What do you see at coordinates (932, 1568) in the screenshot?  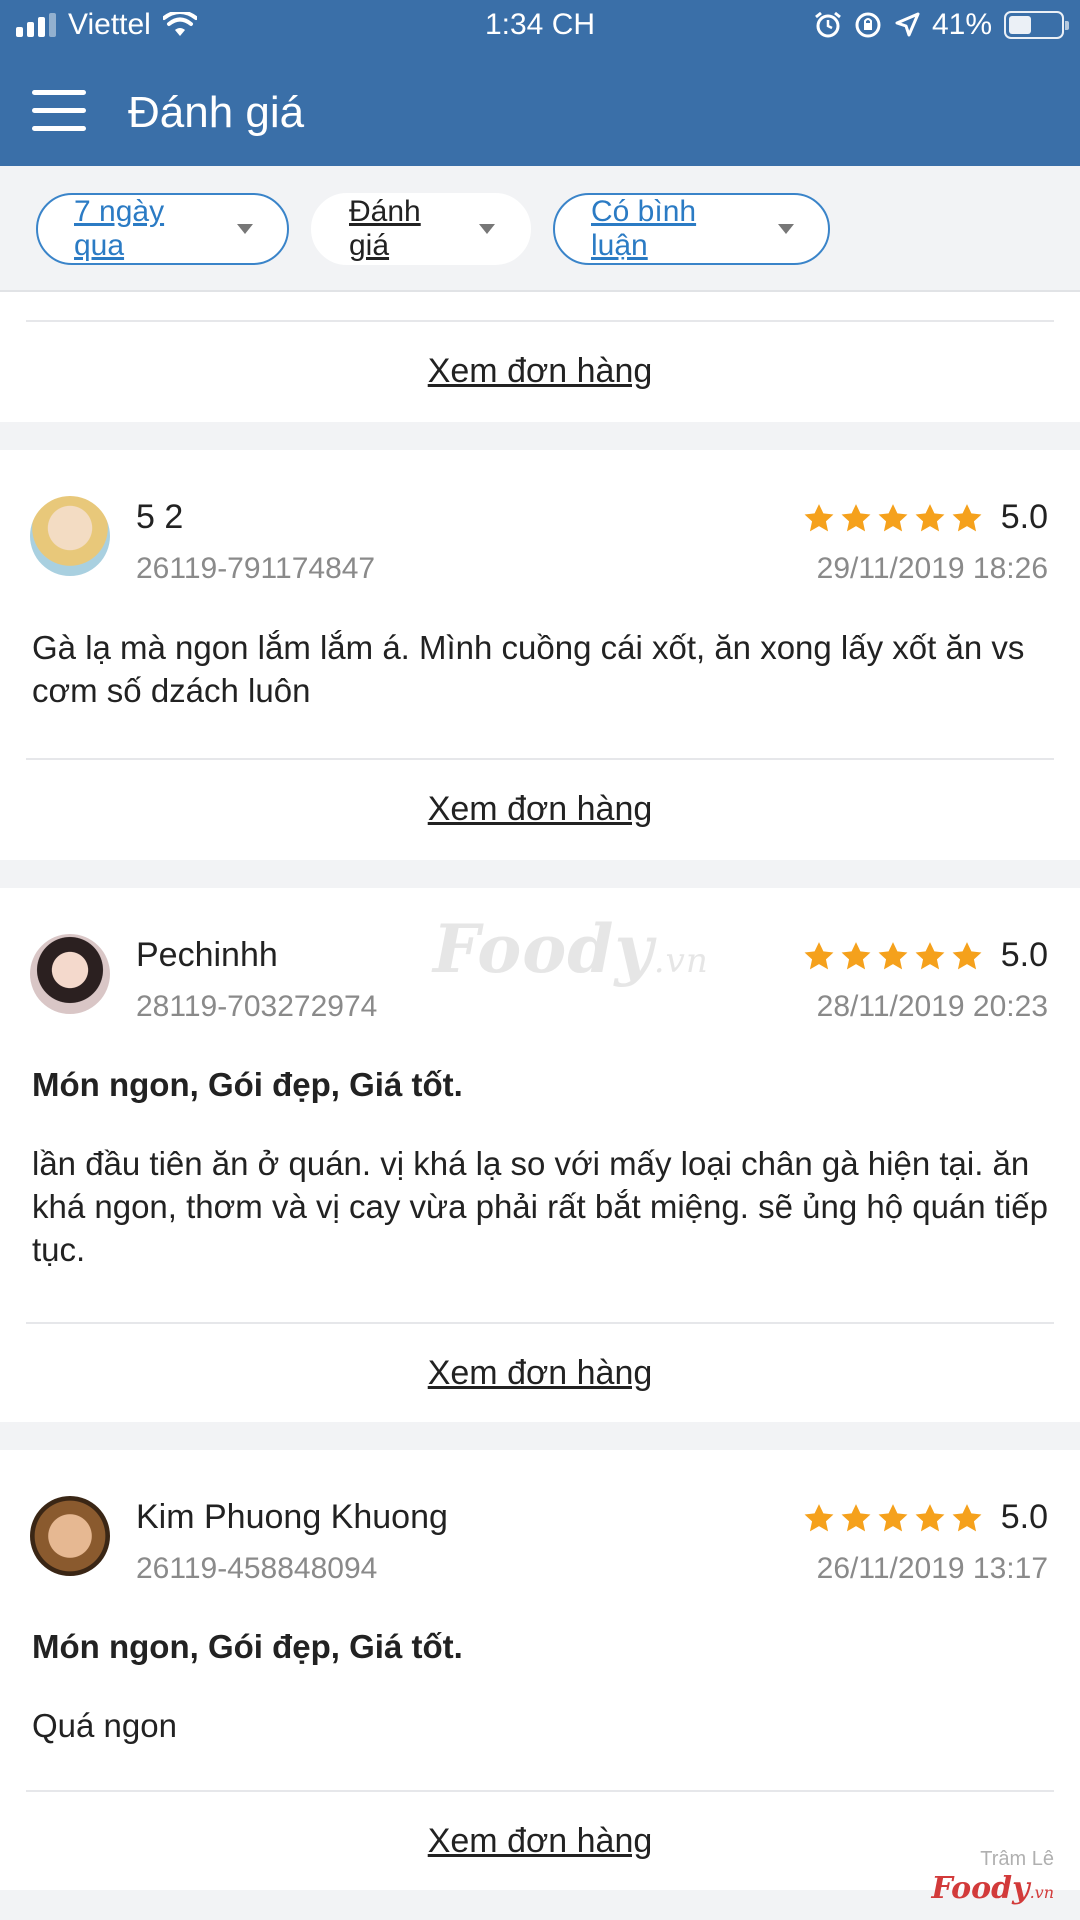 I see `review-date: 26/11/2019 13:17` at bounding box center [932, 1568].